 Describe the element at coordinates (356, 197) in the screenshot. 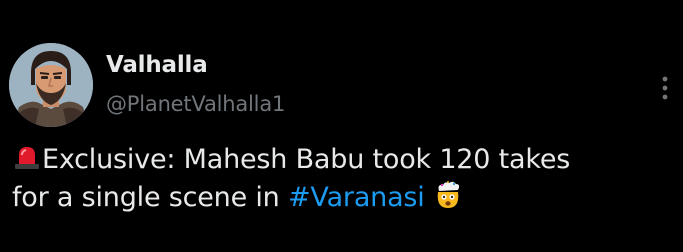

I see `hashtag-link: #Varanasi` at that location.